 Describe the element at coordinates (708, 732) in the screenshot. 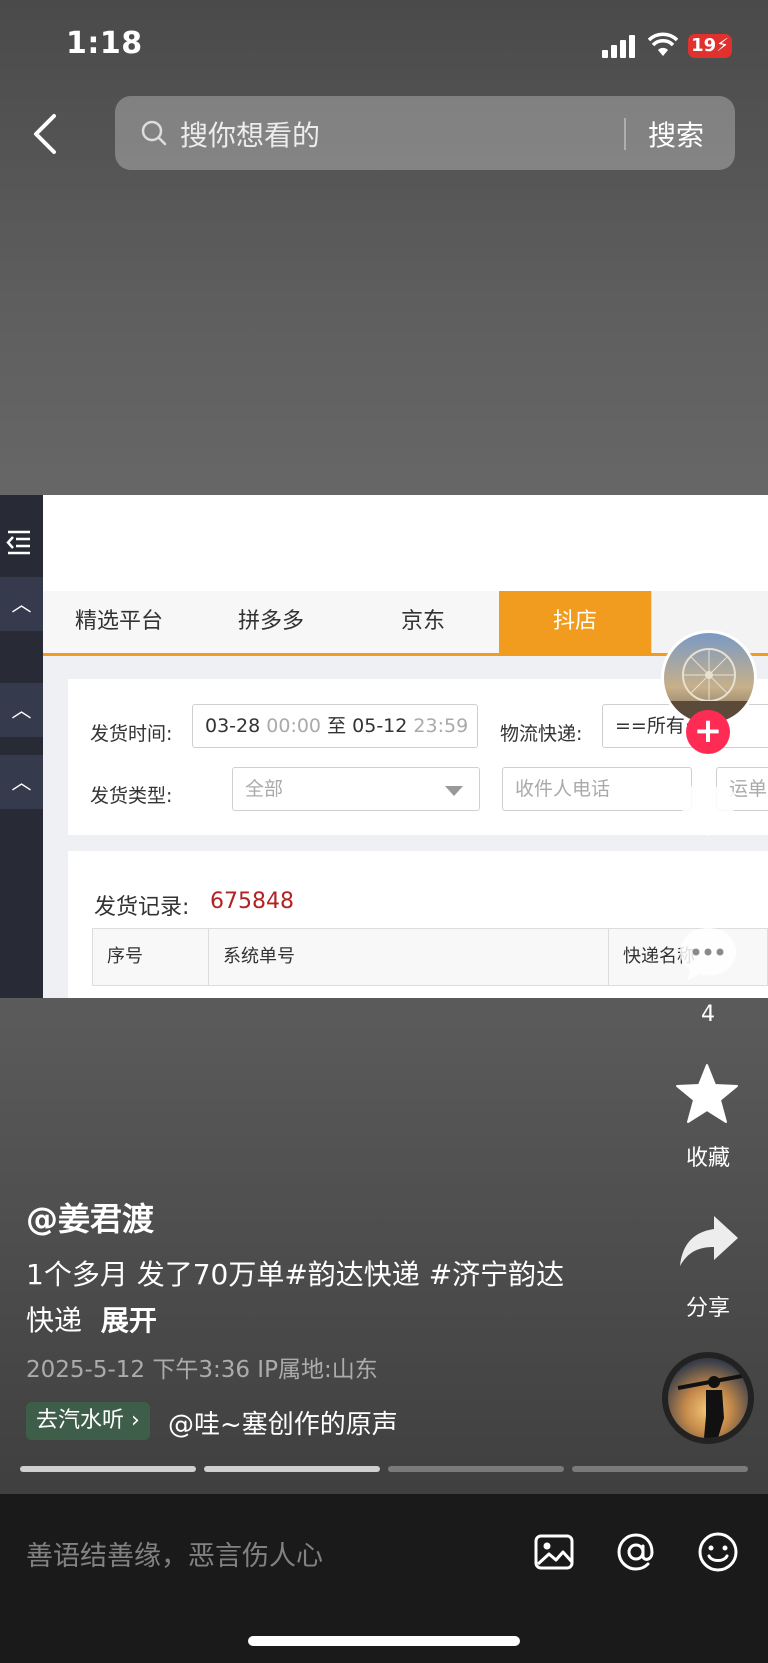

I see `follow-plus-button: +` at that location.